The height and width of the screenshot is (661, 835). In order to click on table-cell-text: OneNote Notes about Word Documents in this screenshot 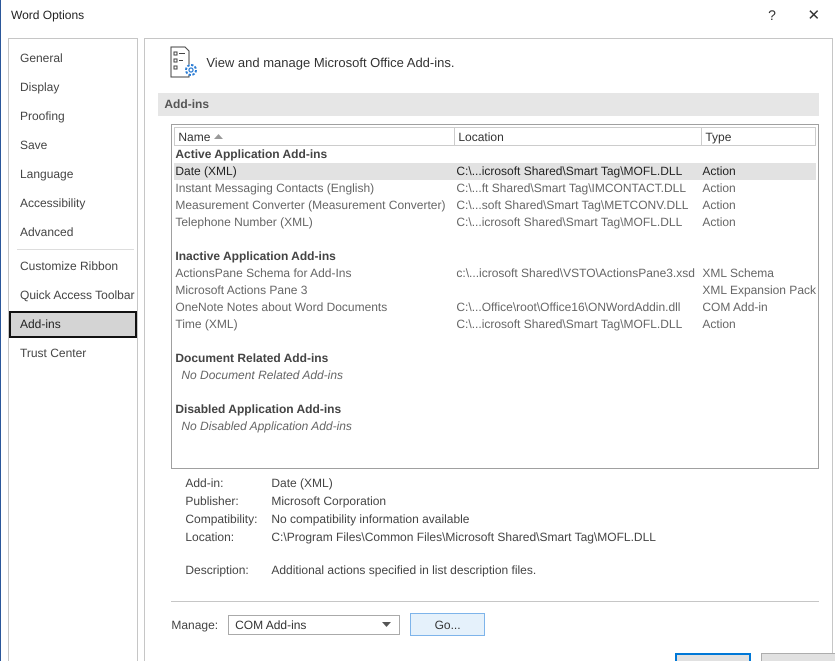, I will do `click(281, 307)`.